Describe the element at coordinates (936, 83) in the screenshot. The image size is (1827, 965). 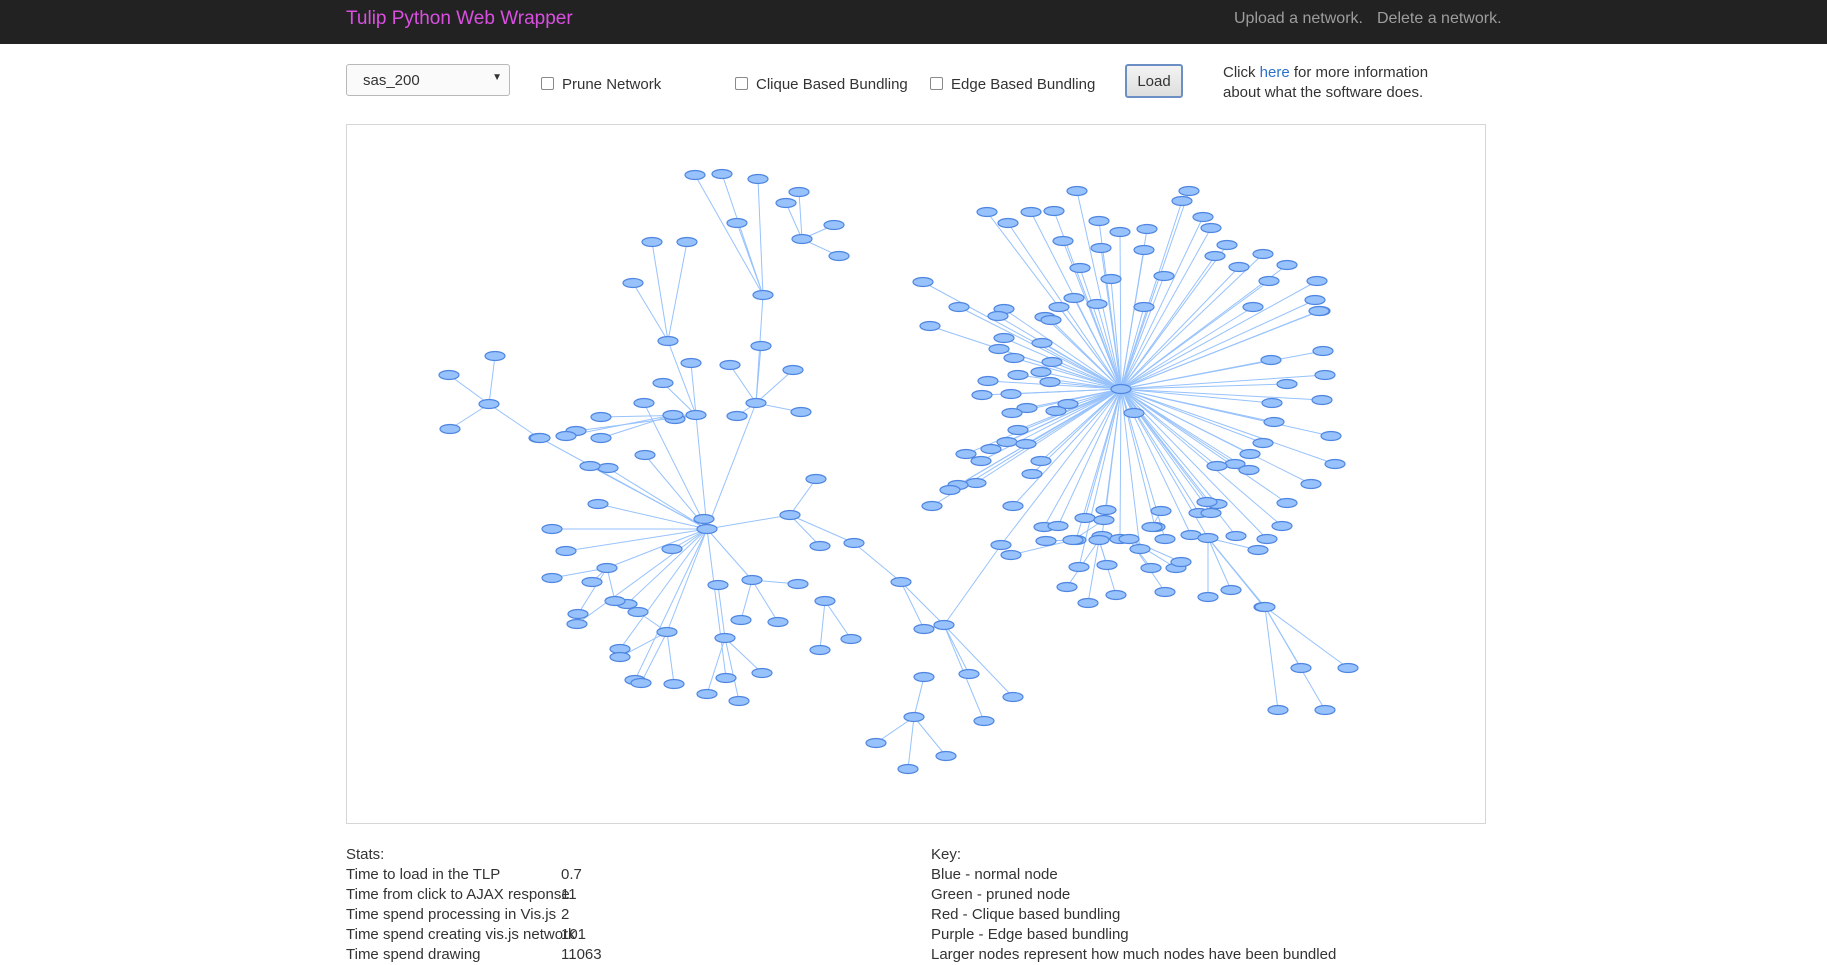
I see `edge-bundling-checkbox` at that location.